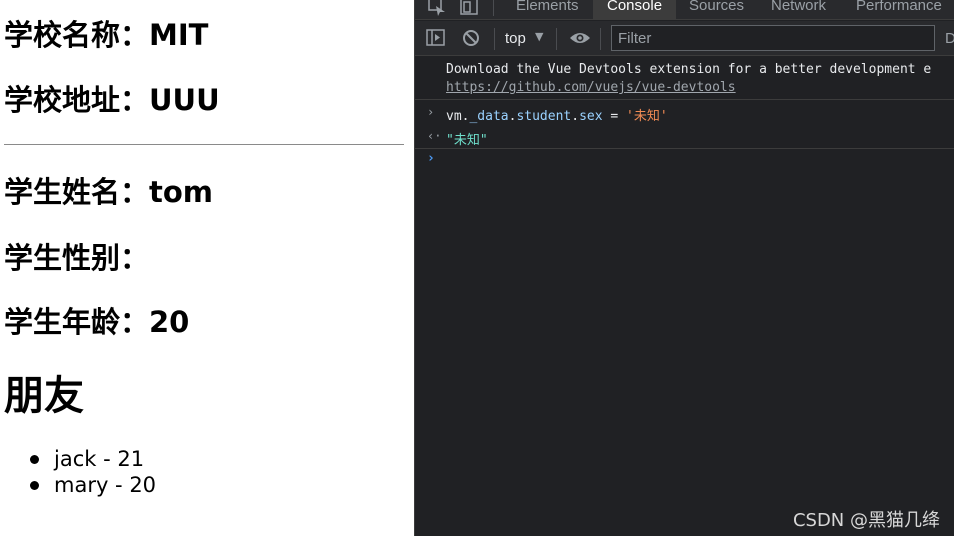 The width and height of the screenshot is (954, 536). What do you see at coordinates (112, 100) in the screenshot?
I see `school-address-heading: 学校地址：UUU` at bounding box center [112, 100].